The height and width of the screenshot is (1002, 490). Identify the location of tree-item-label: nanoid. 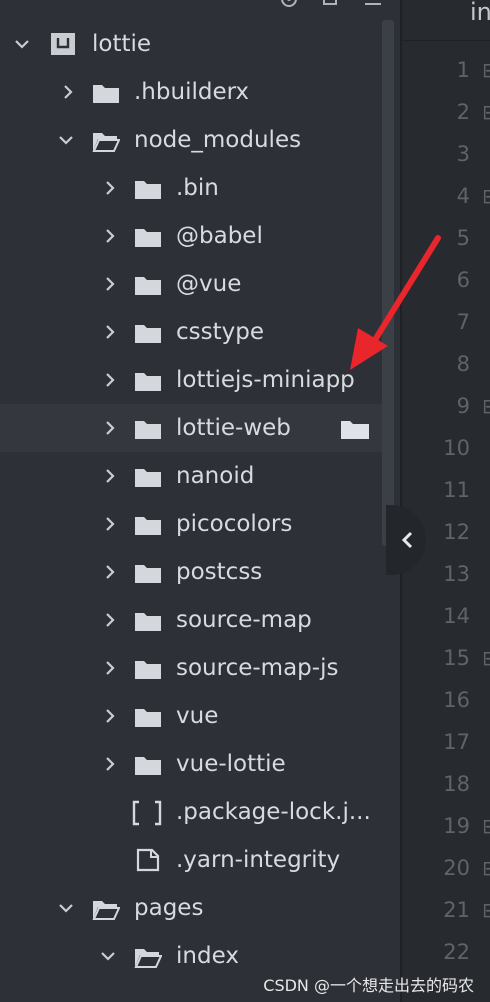
(215, 476).